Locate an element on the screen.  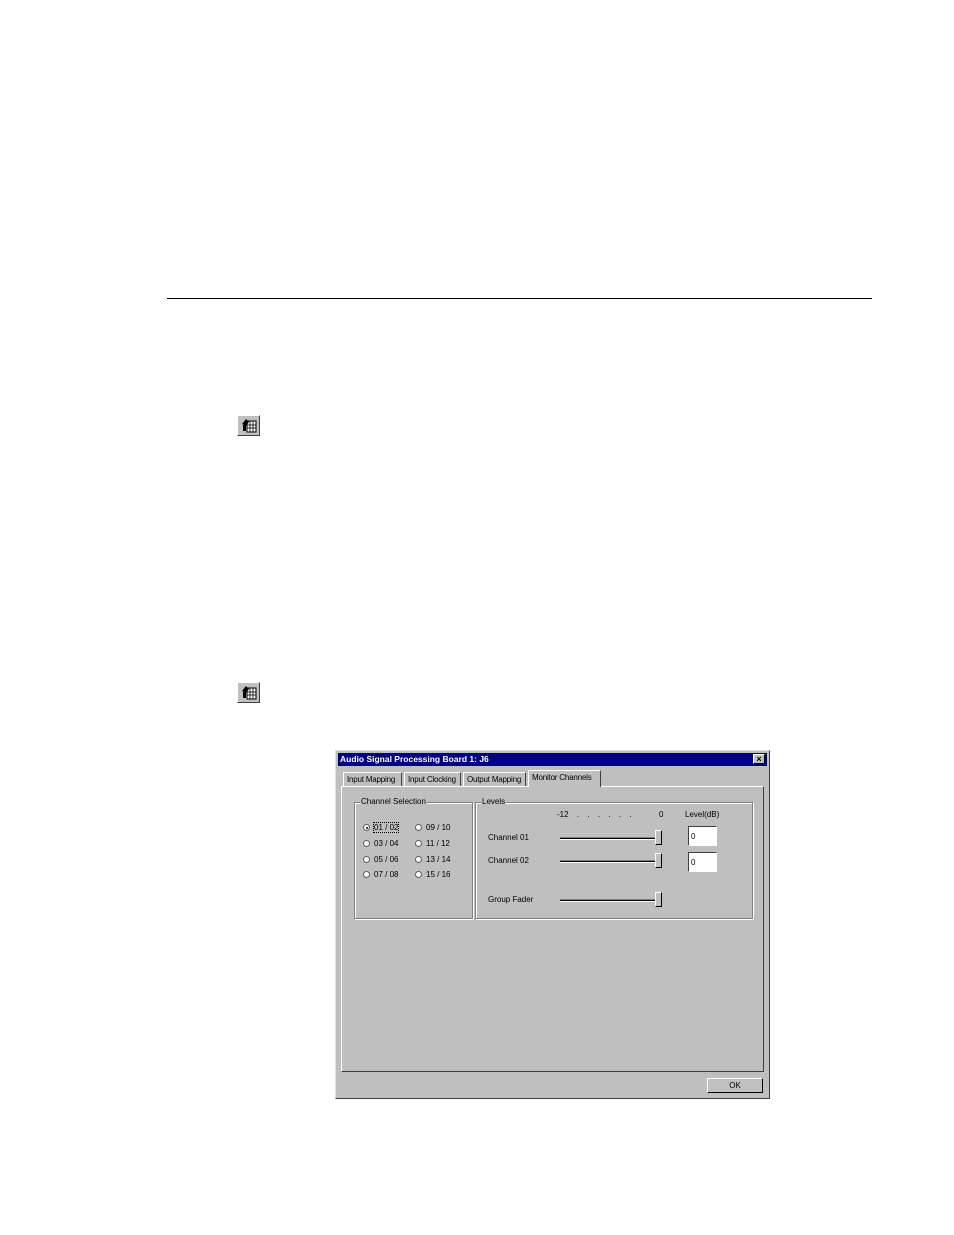
scale-dots: . . . . . . is located at coordinates (606, 814).